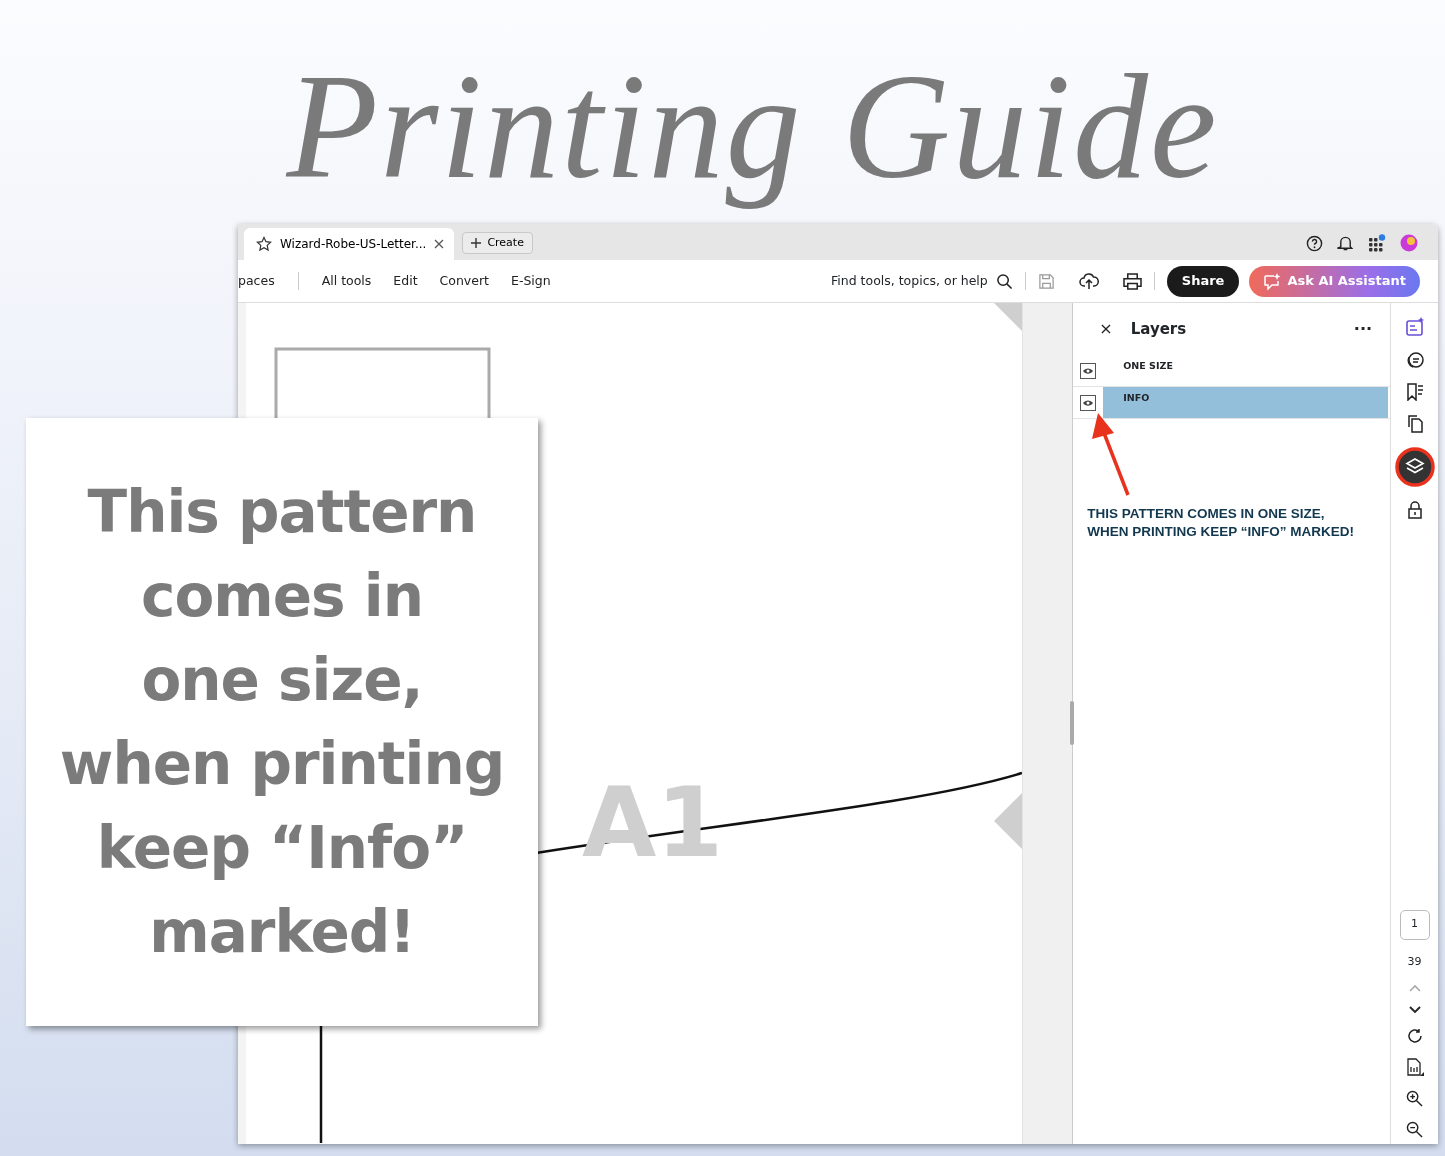 Image resolution: width=1445 pixels, height=1156 pixels. I want to click on comment-icon, so click(1414, 360).